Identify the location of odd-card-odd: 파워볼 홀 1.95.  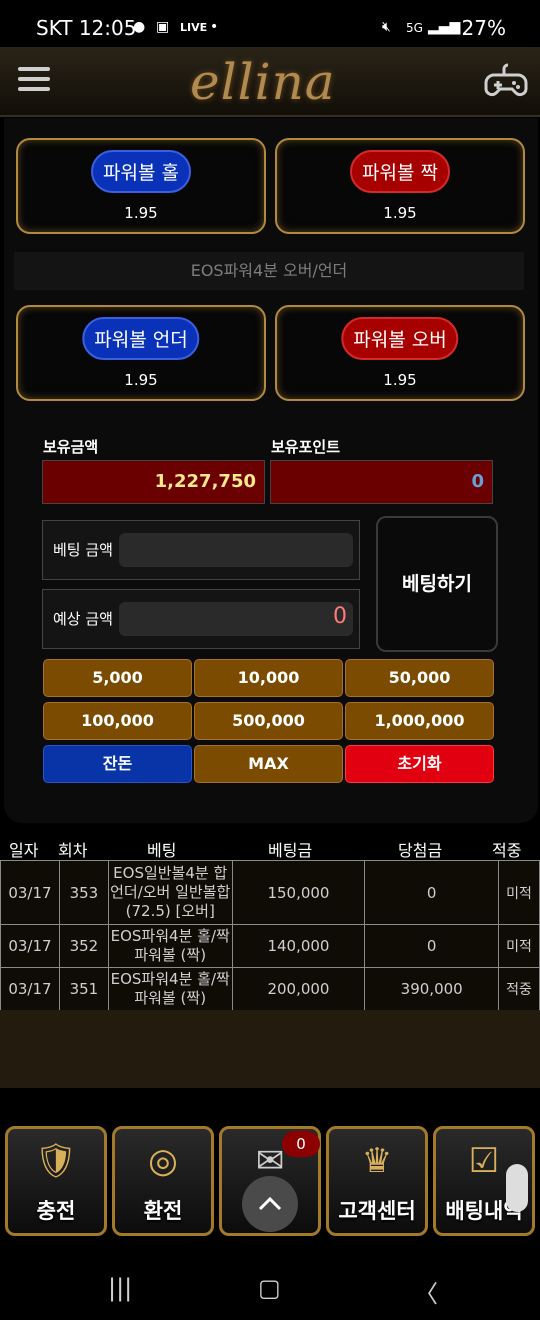
(141, 186).